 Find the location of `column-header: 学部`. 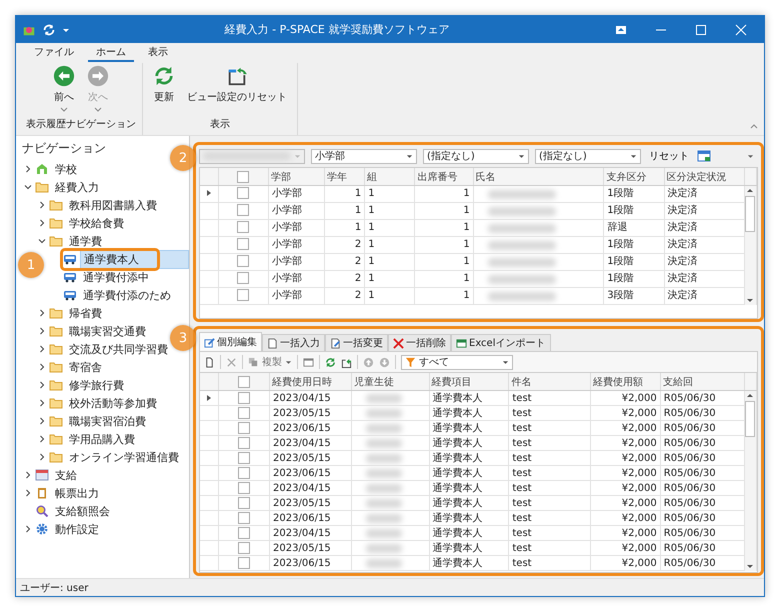

column-header: 学部 is located at coordinates (296, 177).